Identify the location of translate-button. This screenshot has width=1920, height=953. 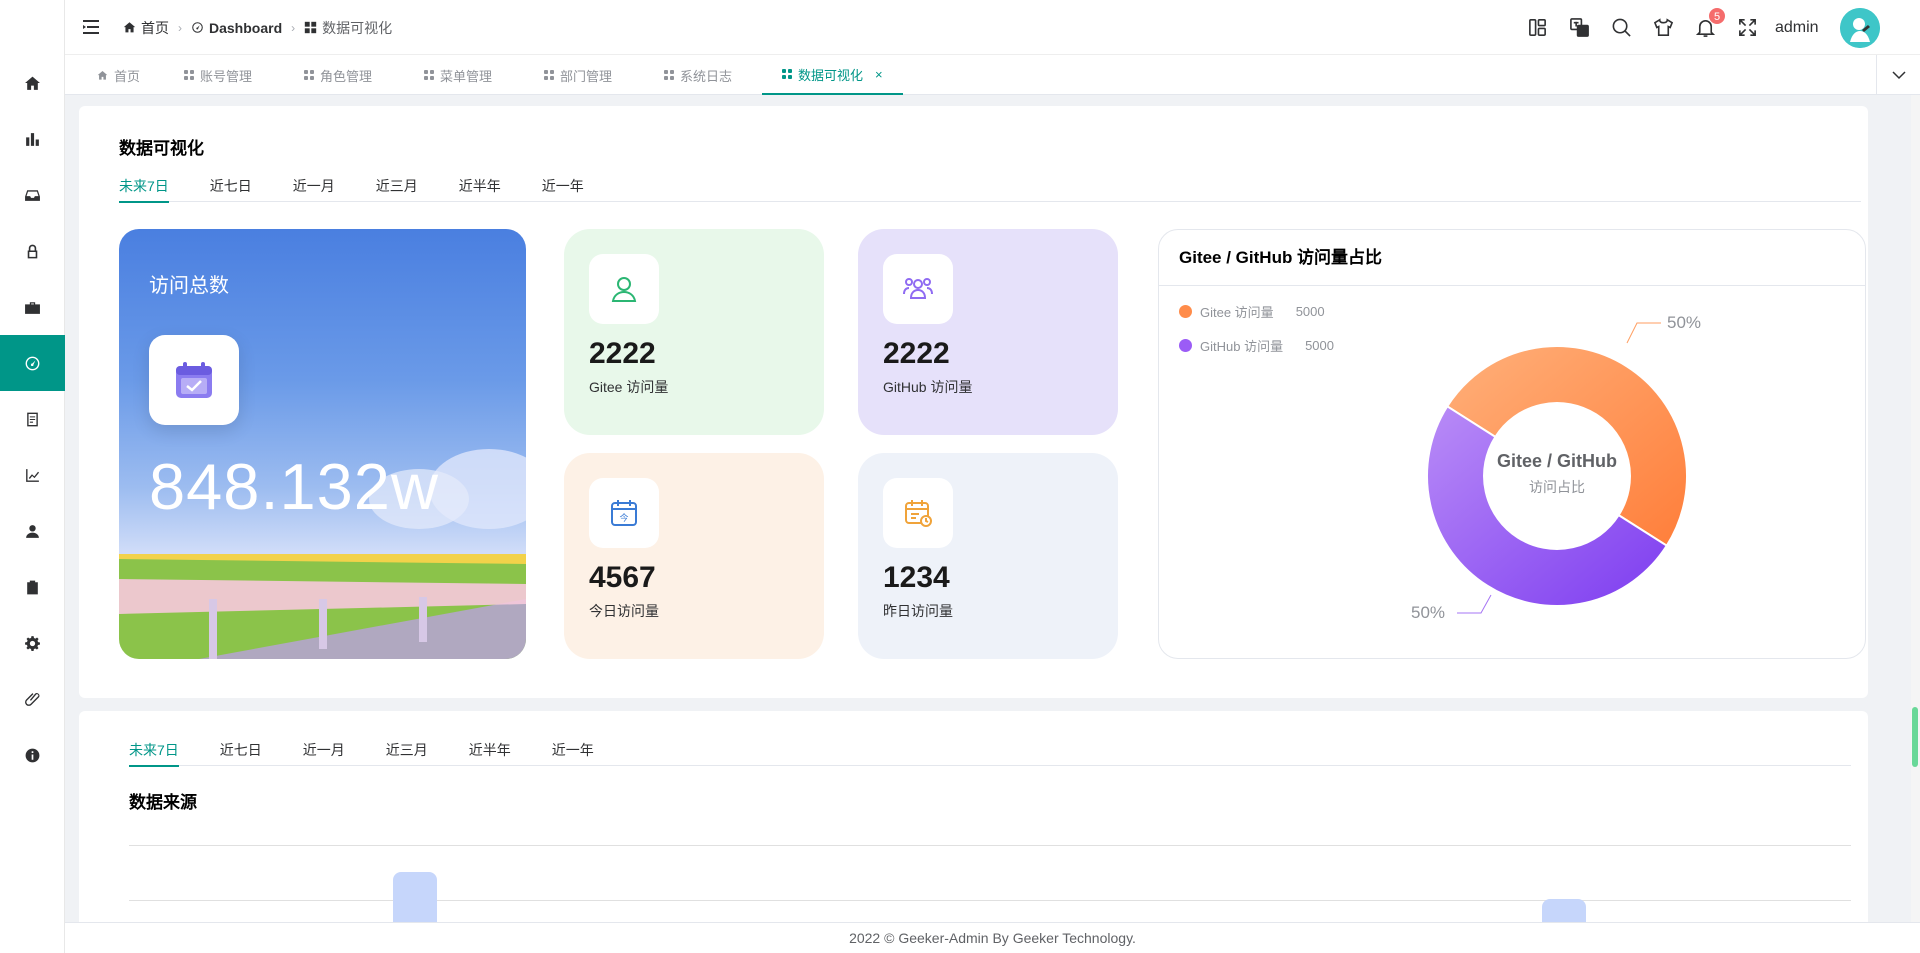
(1579, 27).